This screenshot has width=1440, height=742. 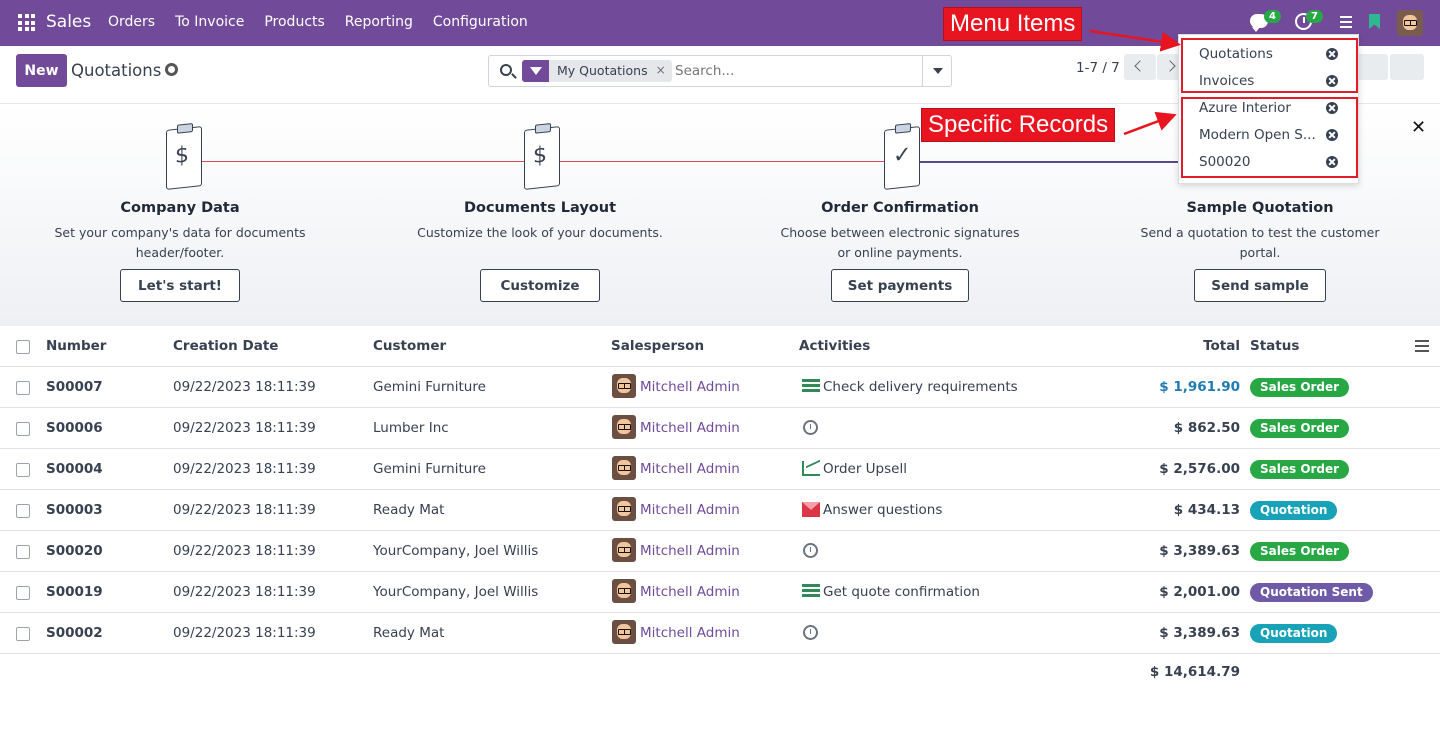 What do you see at coordinates (411, 428) in the screenshot?
I see `customer: Lumber Inc` at bounding box center [411, 428].